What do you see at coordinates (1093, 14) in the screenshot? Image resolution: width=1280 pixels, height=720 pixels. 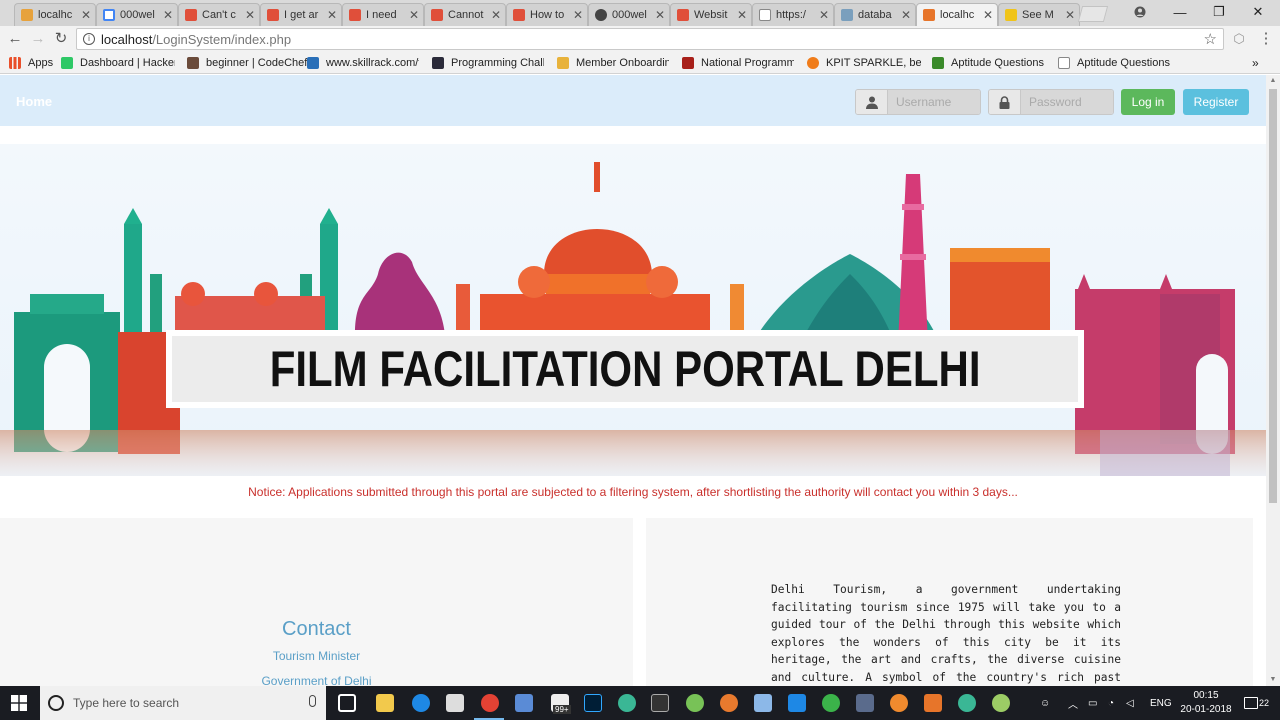 I see `new-tab-button` at bounding box center [1093, 14].